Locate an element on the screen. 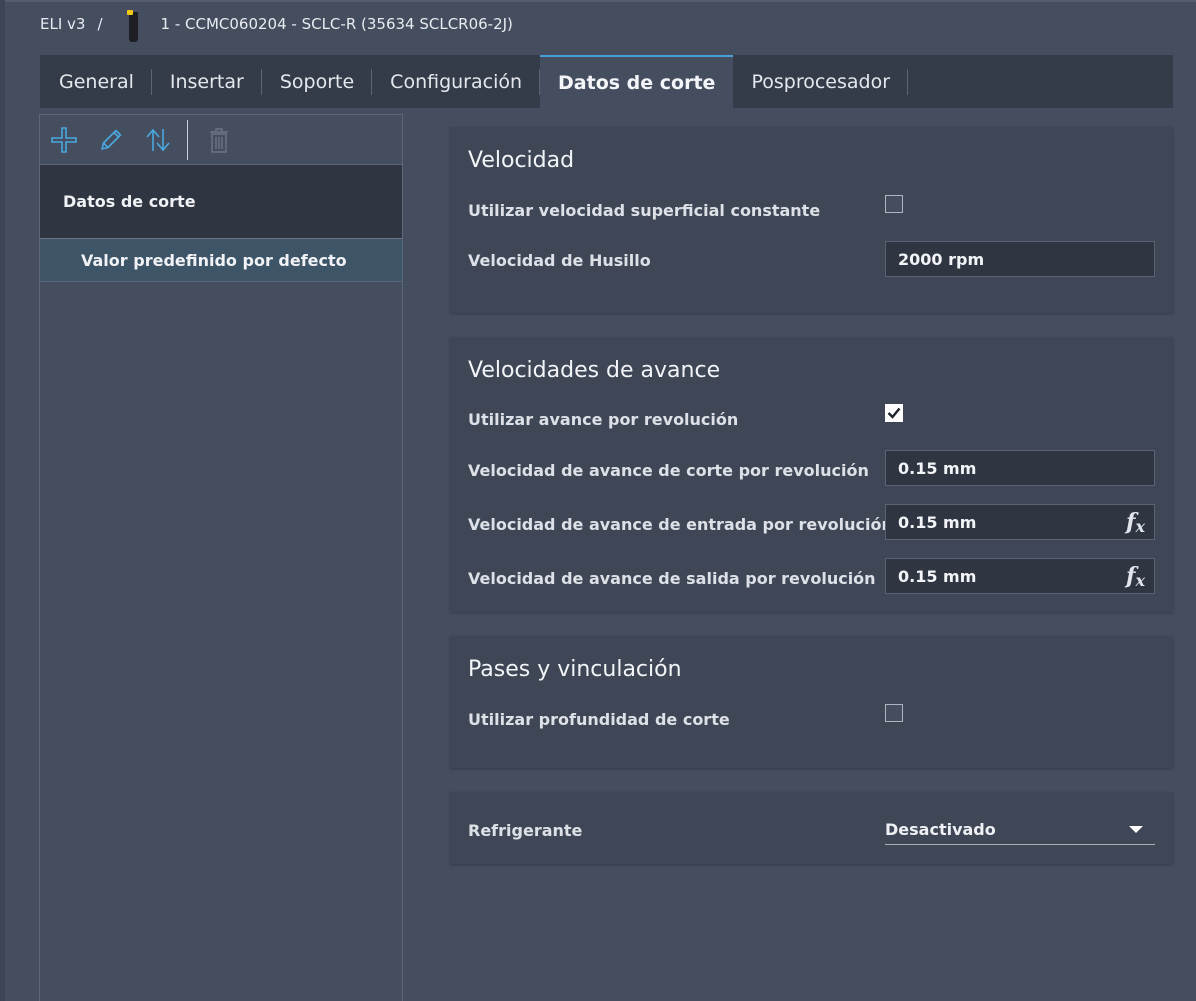  entry-feed-field: 0.15 mm fx is located at coordinates (1020, 522).